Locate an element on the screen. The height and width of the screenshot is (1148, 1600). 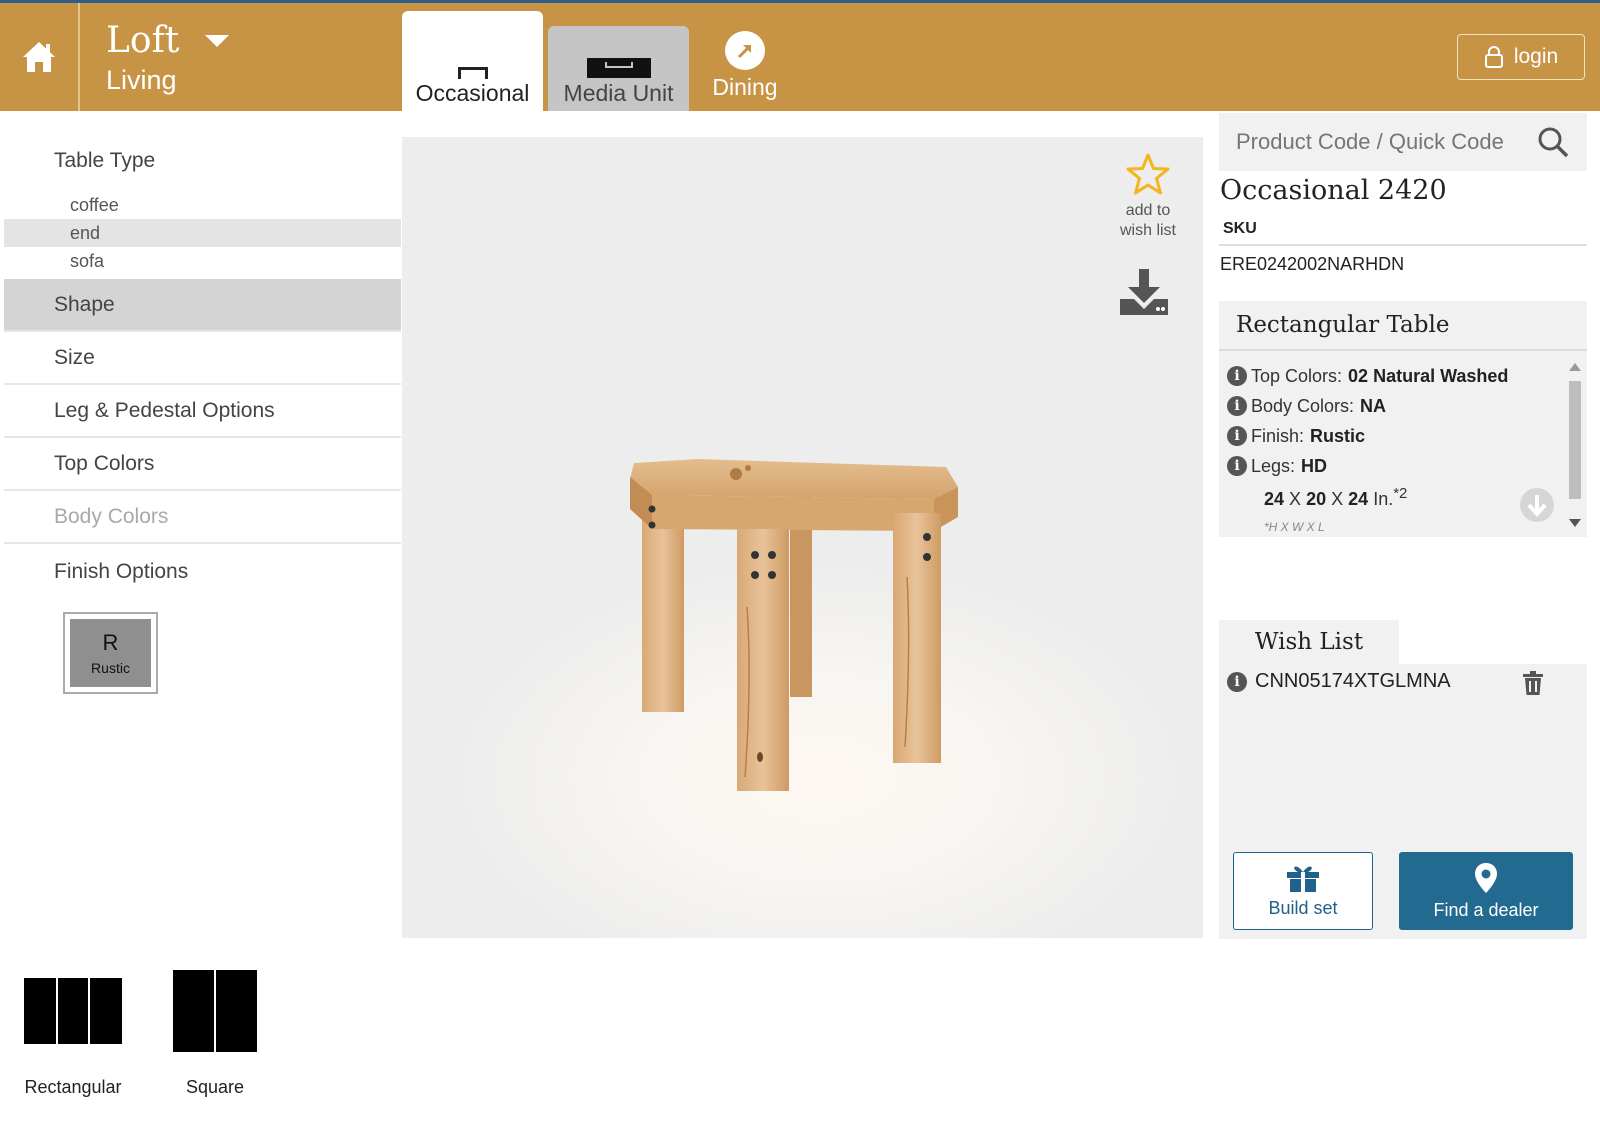
table-icon is located at coordinates (472, 73).